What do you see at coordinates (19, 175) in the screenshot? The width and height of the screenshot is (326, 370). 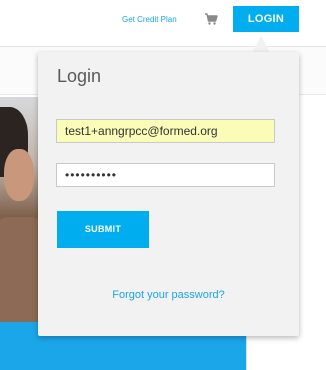 I see `hero-photo-face` at bounding box center [19, 175].